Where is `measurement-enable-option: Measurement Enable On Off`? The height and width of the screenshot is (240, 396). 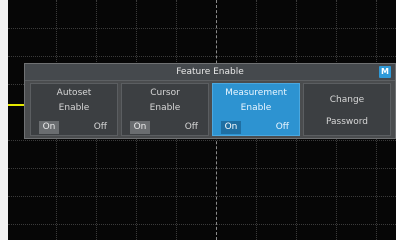 measurement-enable-option: Measurement Enable On Off is located at coordinates (256, 109).